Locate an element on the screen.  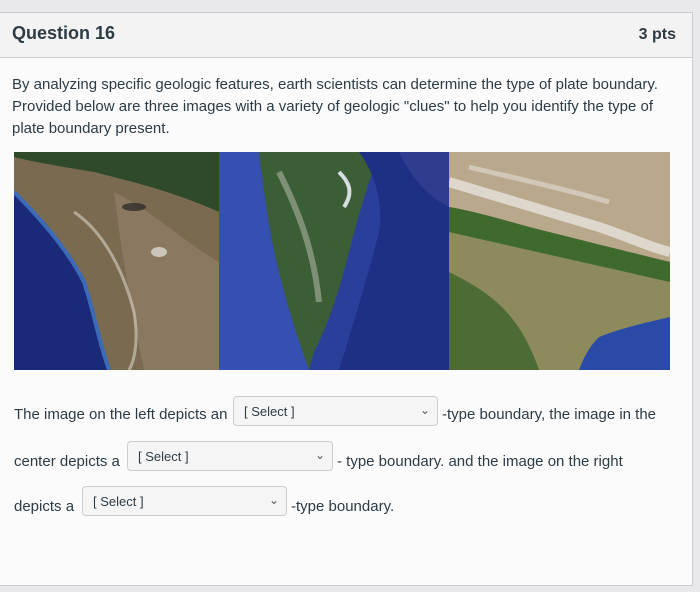
select-center-boundary: [ Select ] ⌄ is located at coordinates (230, 456).